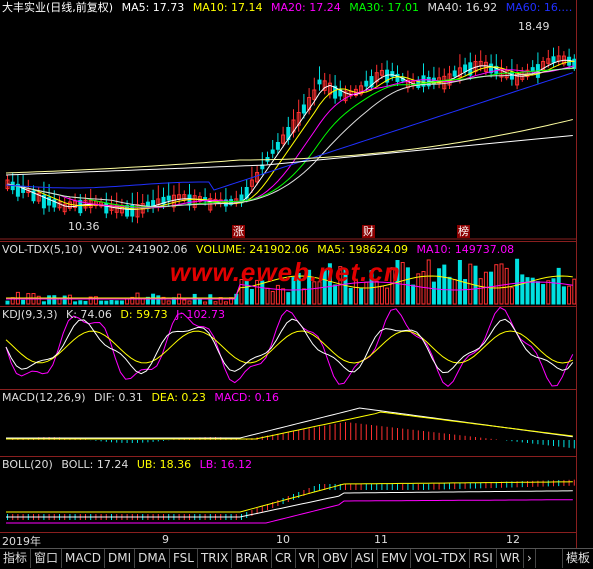 This screenshot has width=593, height=569. I want to click on tab-emv: EMV, so click(395, 558).